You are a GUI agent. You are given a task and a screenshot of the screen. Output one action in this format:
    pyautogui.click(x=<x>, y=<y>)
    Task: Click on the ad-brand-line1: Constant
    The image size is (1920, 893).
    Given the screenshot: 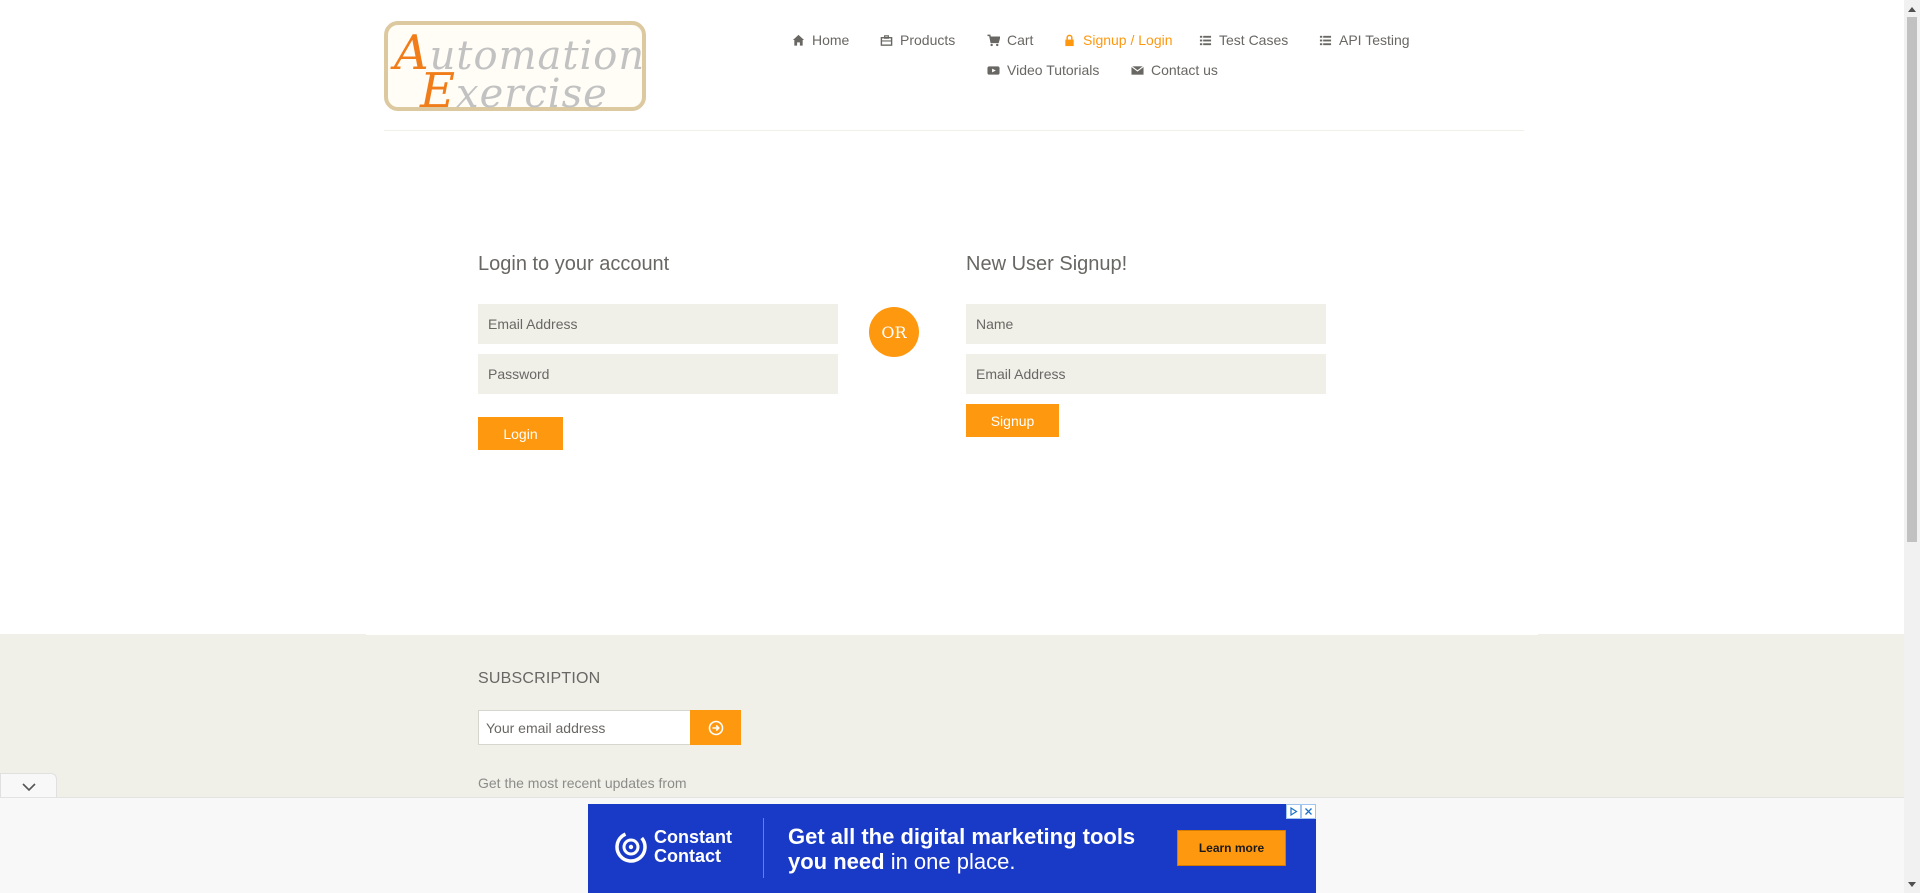 What is the action you would take?
    pyautogui.click(x=693, y=837)
    